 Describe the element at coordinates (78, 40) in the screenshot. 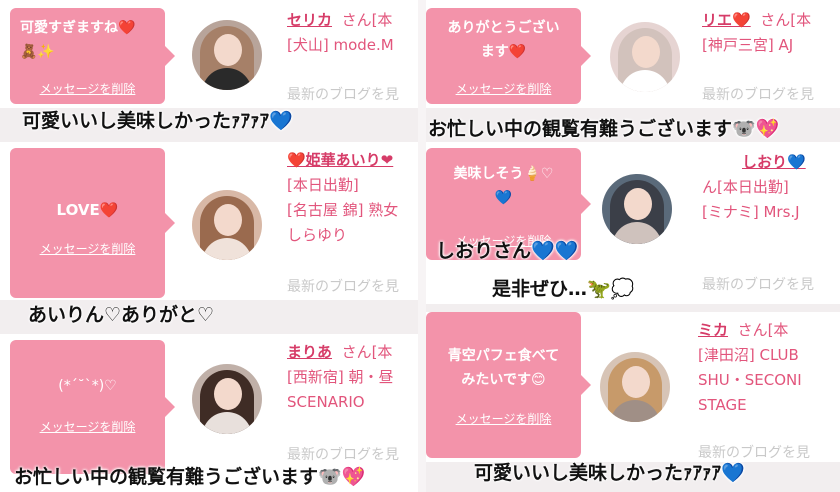

I see `bubble-message: 可愛すぎますね❤️ 🧸✨` at that location.